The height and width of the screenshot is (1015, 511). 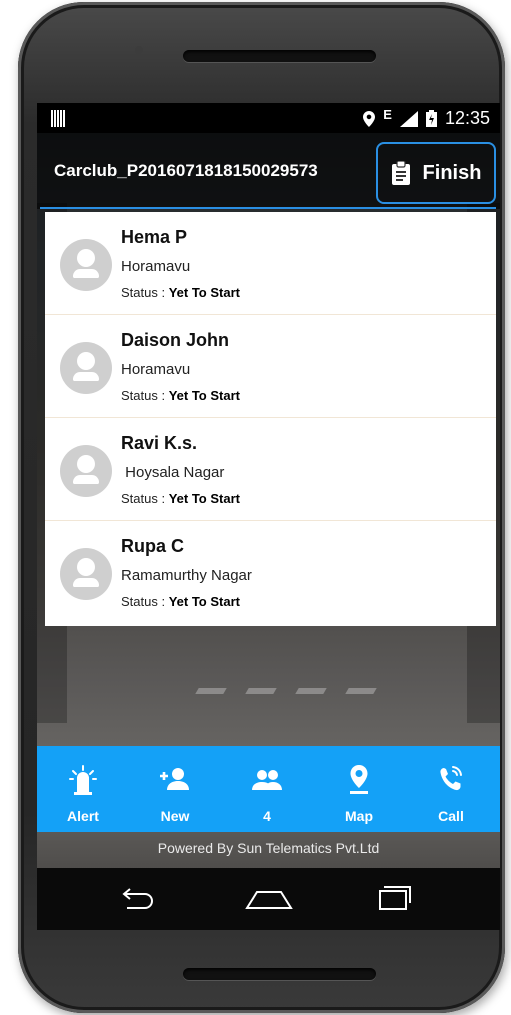 What do you see at coordinates (175, 816) in the screenshot?
I see `tab-new-label: New` at bounding box center [175, 816].